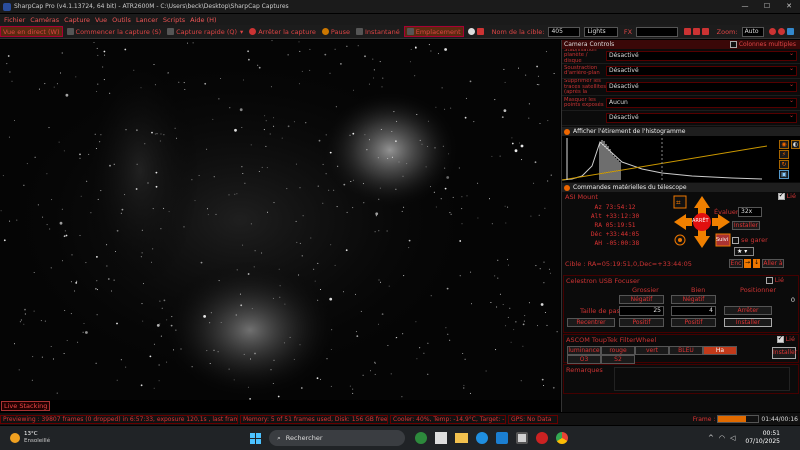  I want to click on contrast-icon: ◐, so click(795, 144).